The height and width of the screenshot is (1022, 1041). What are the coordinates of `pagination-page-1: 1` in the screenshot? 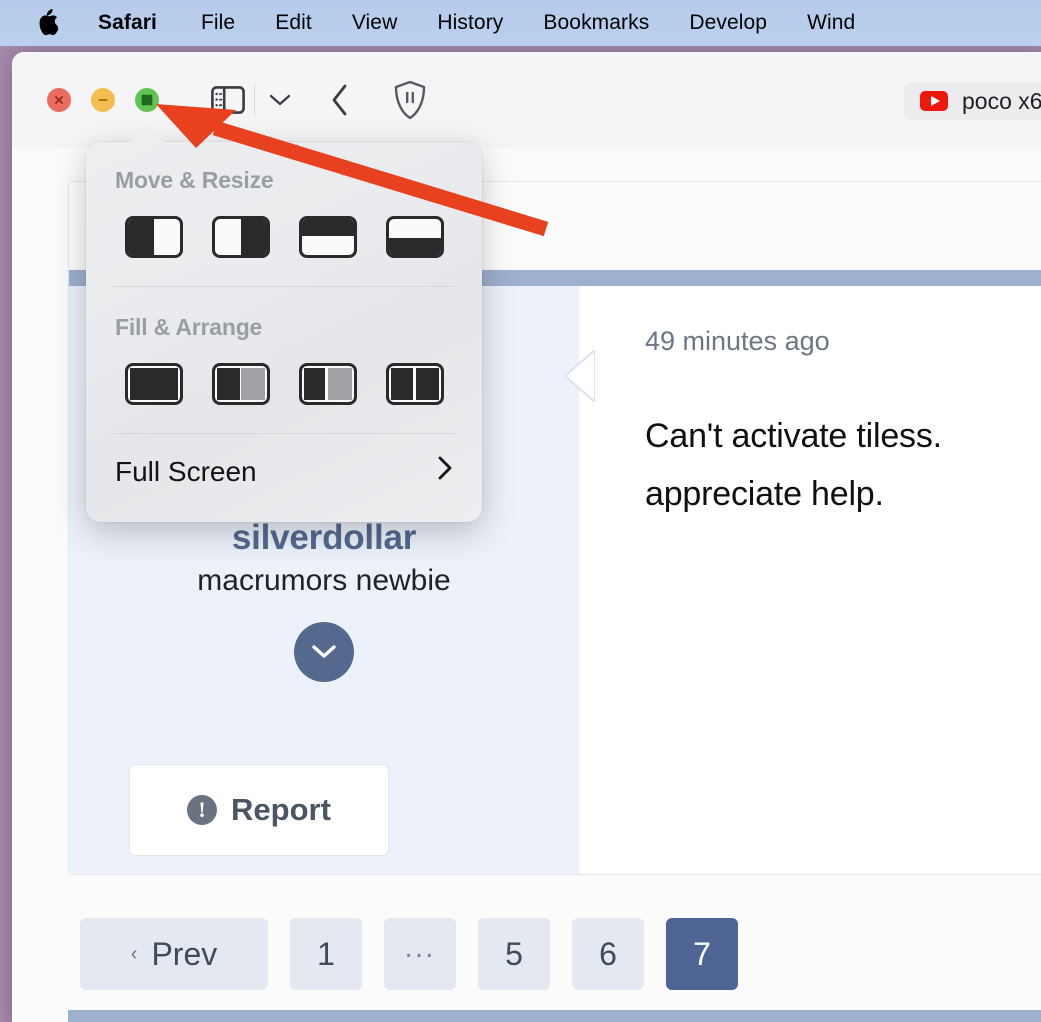 It's located at (326, 954).